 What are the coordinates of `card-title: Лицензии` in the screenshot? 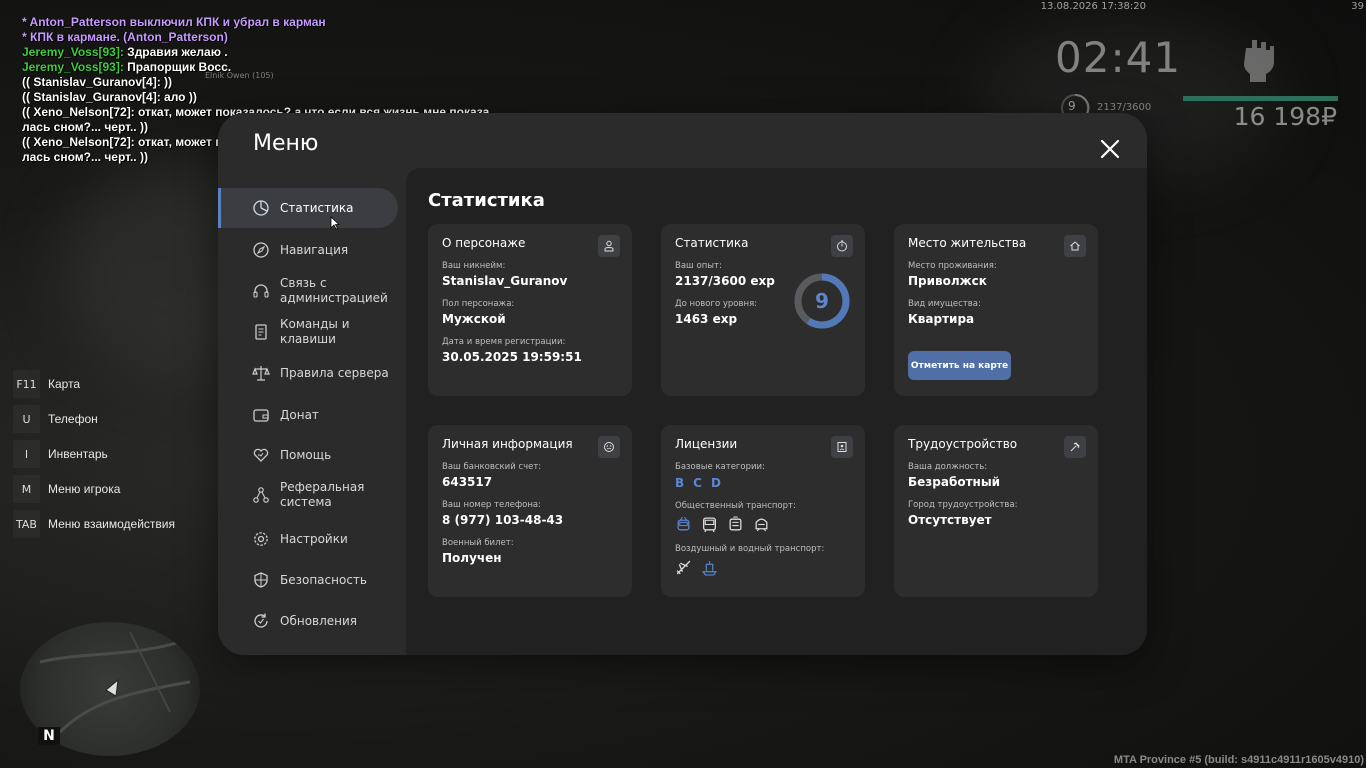 It's located at (706, 444).